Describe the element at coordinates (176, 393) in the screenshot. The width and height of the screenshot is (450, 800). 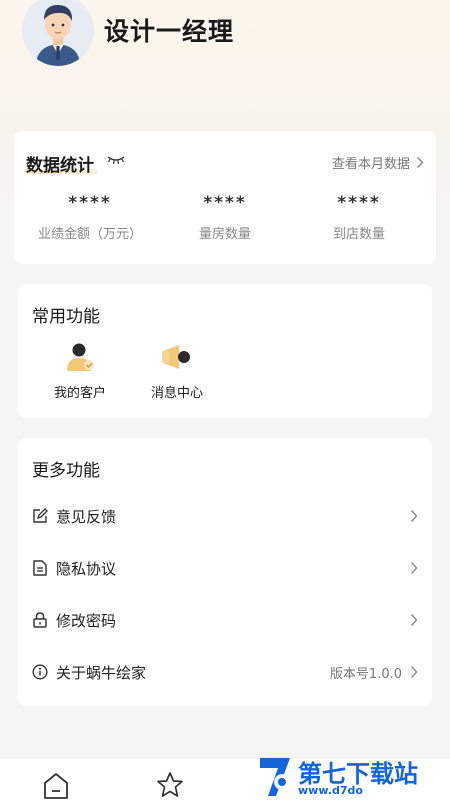
I see `func-label: 消息中心` at that location.